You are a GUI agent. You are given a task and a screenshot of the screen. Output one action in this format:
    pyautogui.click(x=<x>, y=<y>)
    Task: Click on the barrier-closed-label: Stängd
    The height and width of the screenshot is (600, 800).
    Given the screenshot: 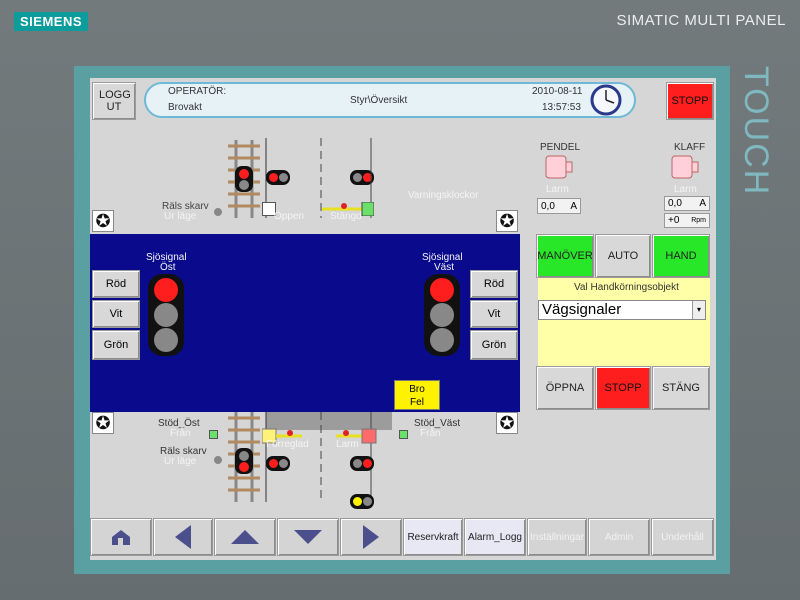 What is the action you would take?
    pyautogui.click(x=346, y=216)
    